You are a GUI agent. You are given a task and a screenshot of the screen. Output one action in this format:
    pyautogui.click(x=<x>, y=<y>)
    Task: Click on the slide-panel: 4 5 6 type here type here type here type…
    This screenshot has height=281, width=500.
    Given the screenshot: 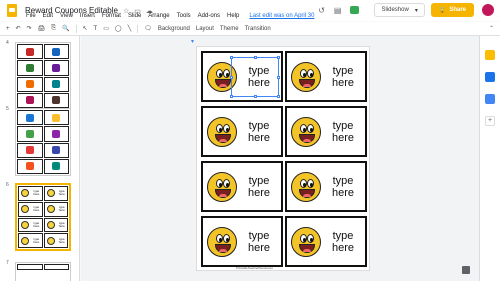 What is the action you would take?
    pyautogui.click(x=40, y=158)
    